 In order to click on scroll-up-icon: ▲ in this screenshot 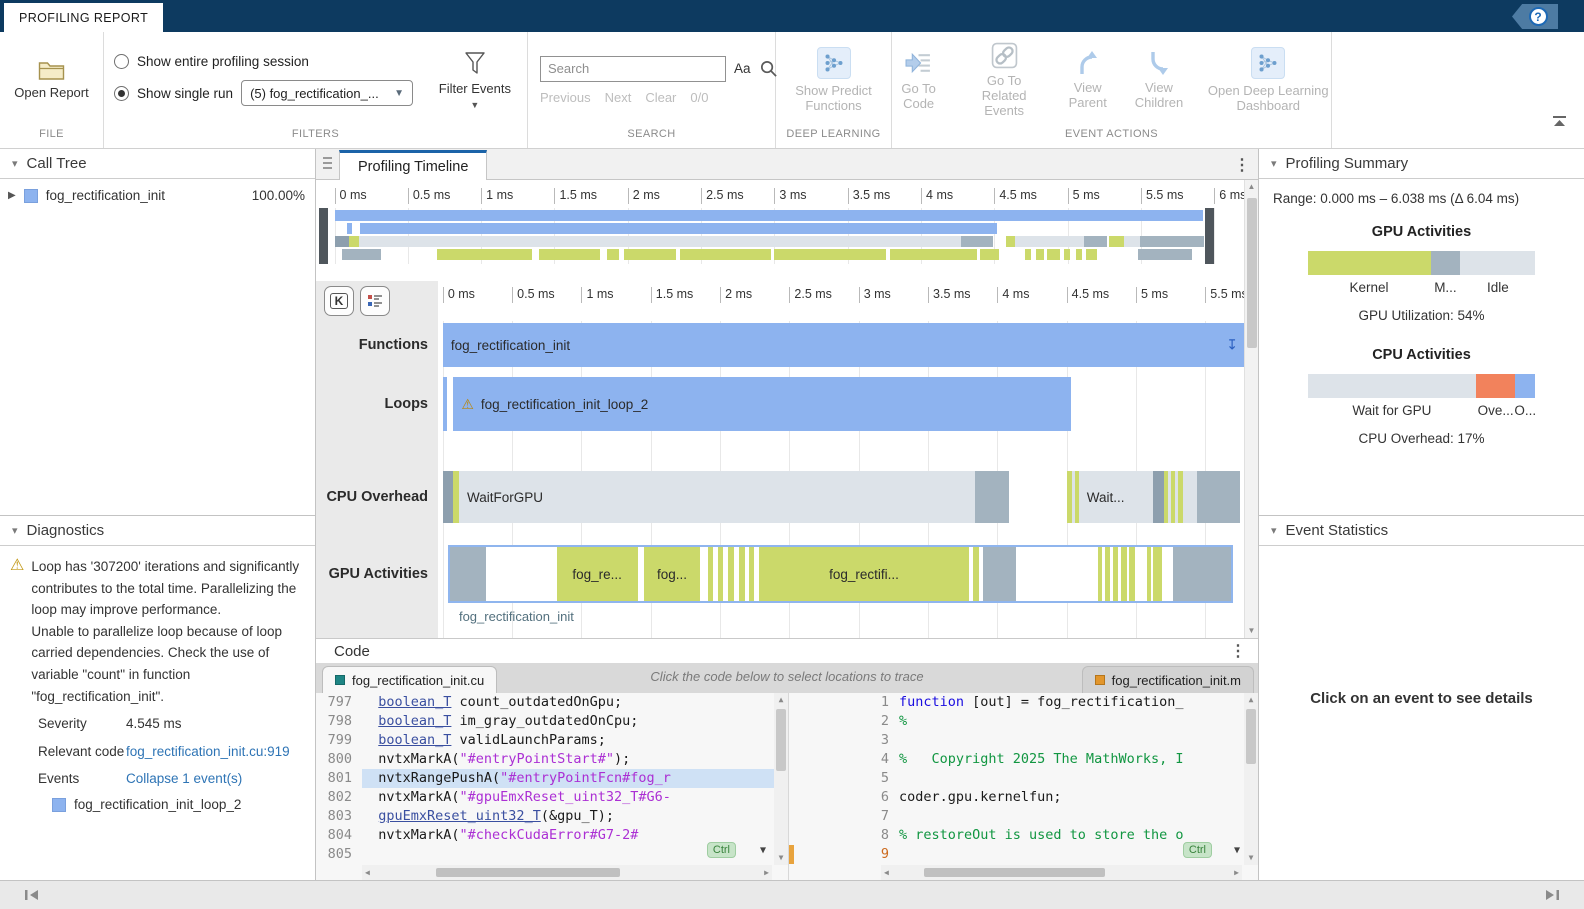, I will do `click(781, 700)`.